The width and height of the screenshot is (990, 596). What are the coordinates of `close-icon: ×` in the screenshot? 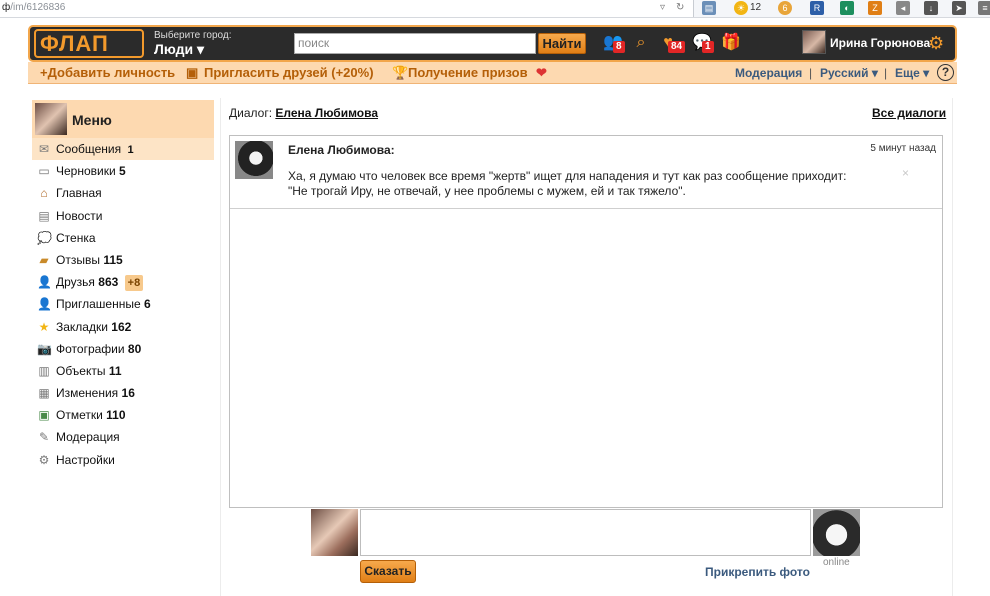 It's located at (905, 173).